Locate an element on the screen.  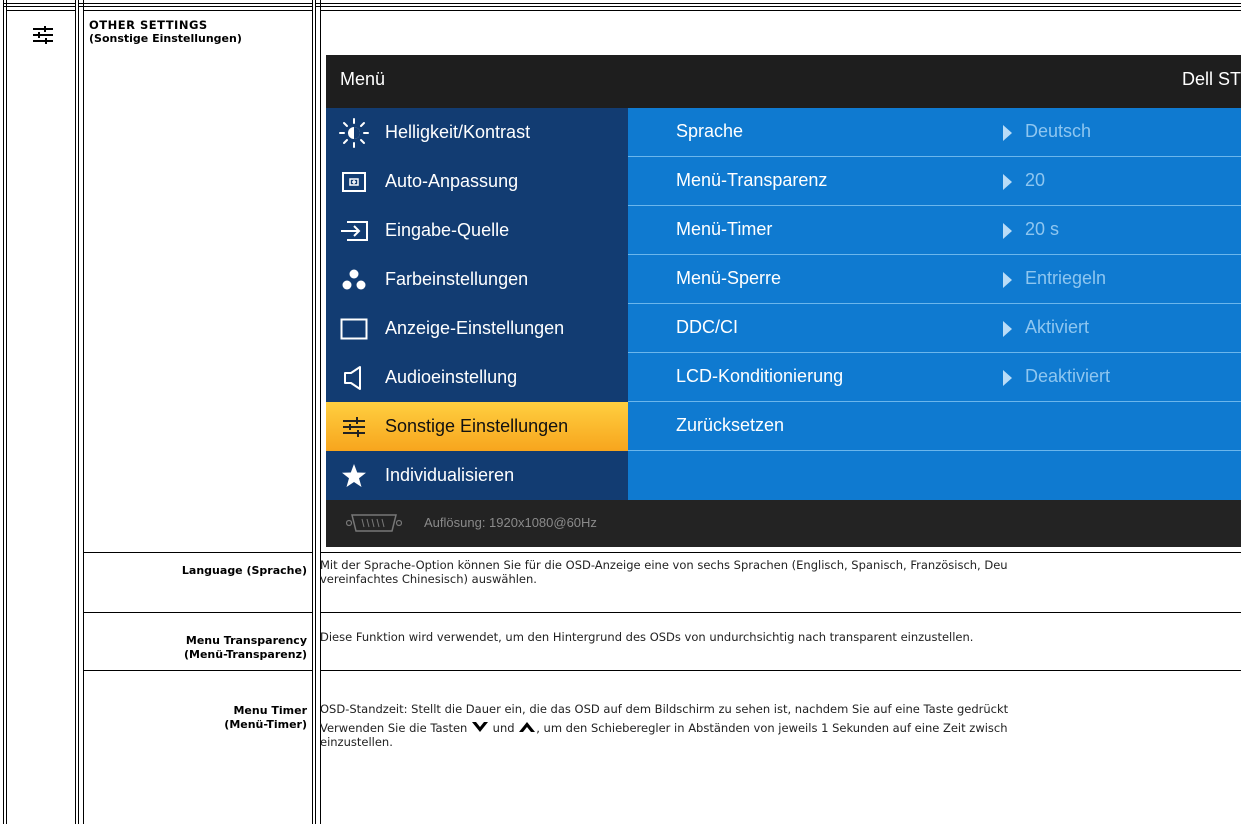
star-icon is located at coordinates (354, 476).